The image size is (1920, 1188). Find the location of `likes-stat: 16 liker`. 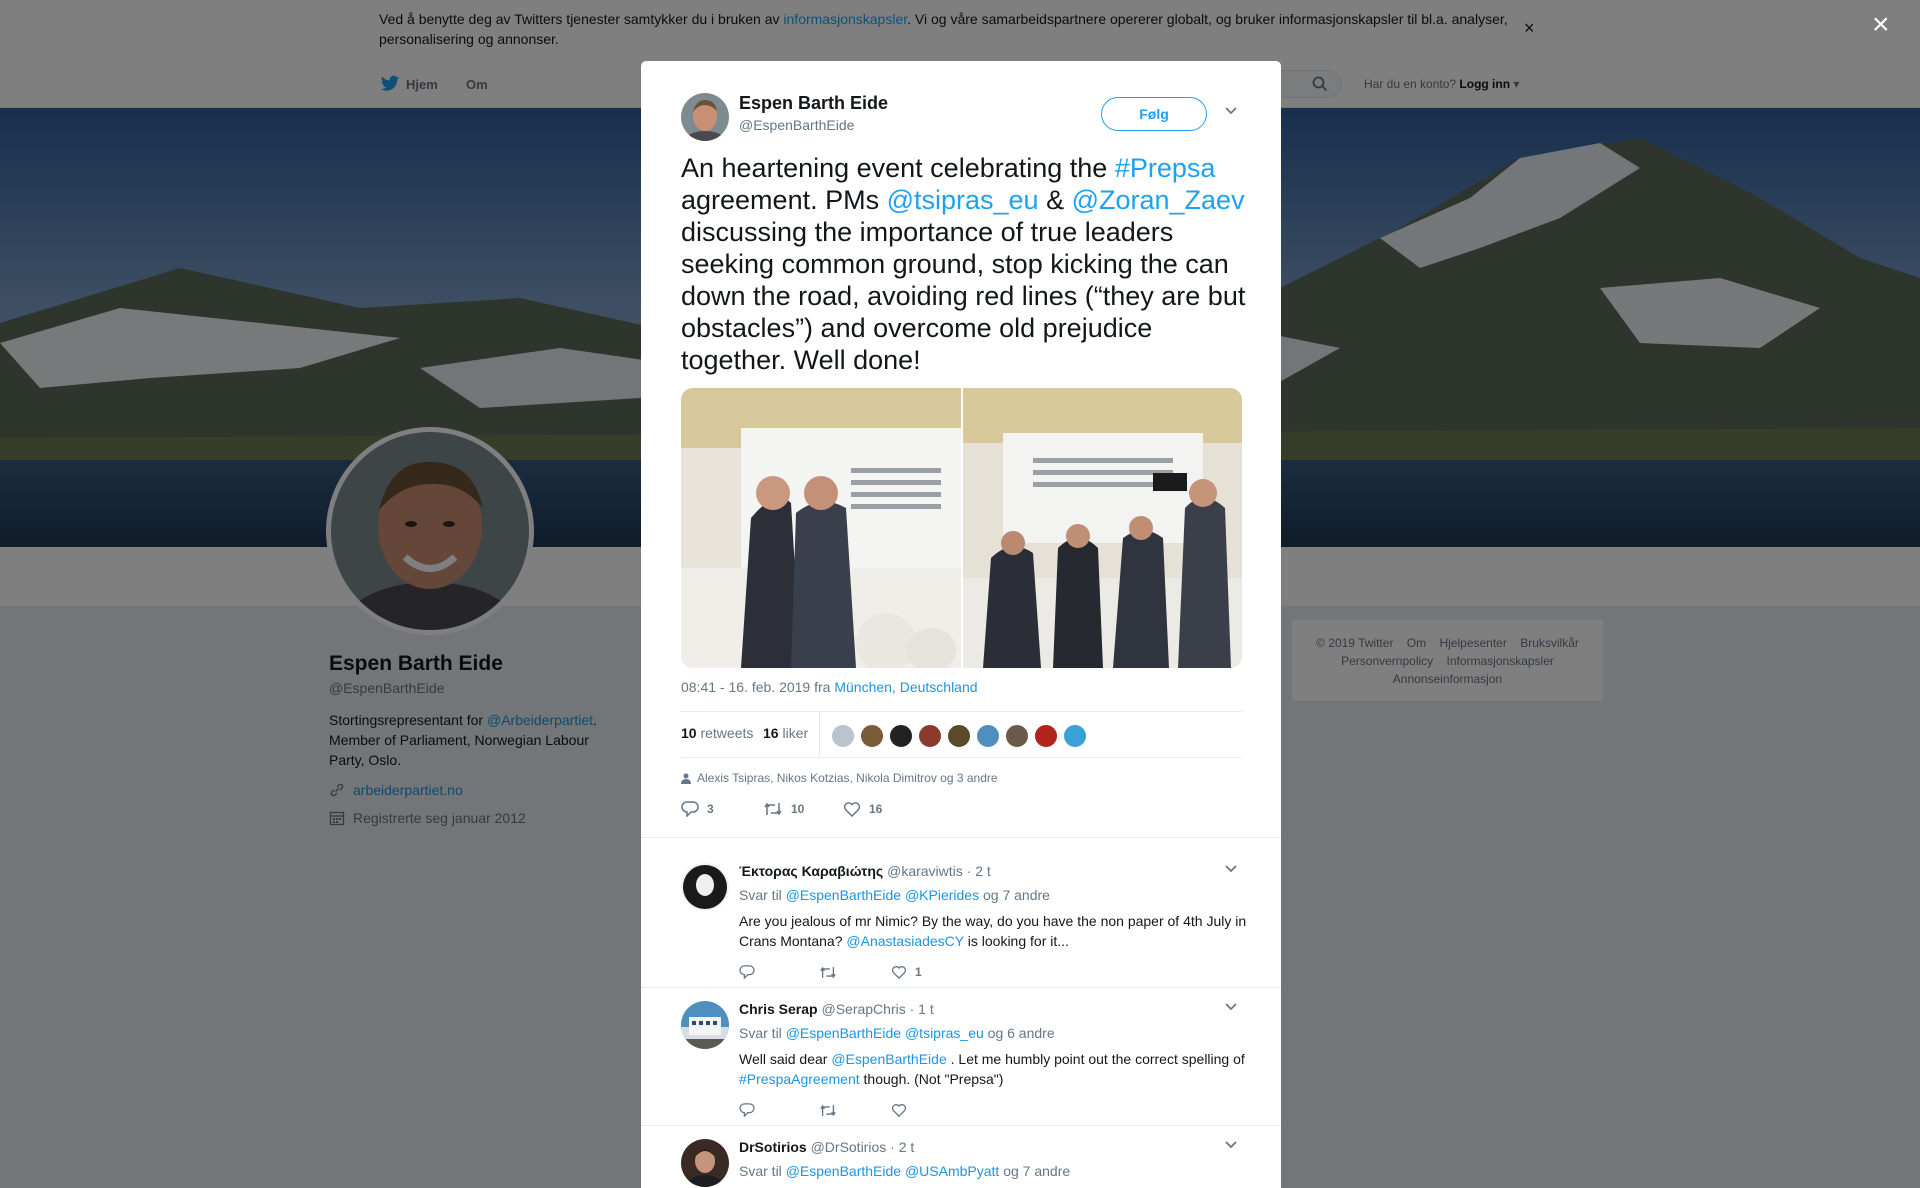

likes-stat: 16 liker is located at coordinates (785, 733).